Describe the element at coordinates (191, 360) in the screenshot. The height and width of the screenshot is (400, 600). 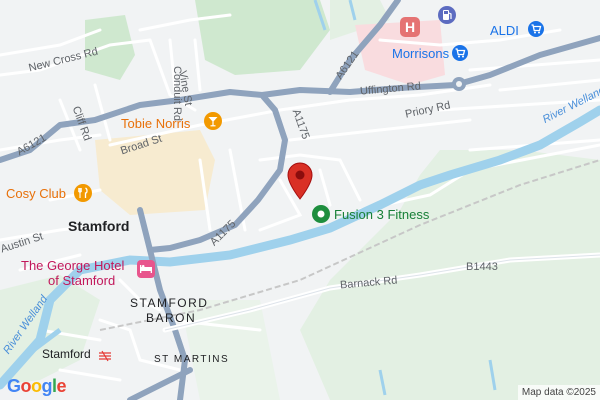
I see `district-label-st-martins: ST MARTINS` at that location.